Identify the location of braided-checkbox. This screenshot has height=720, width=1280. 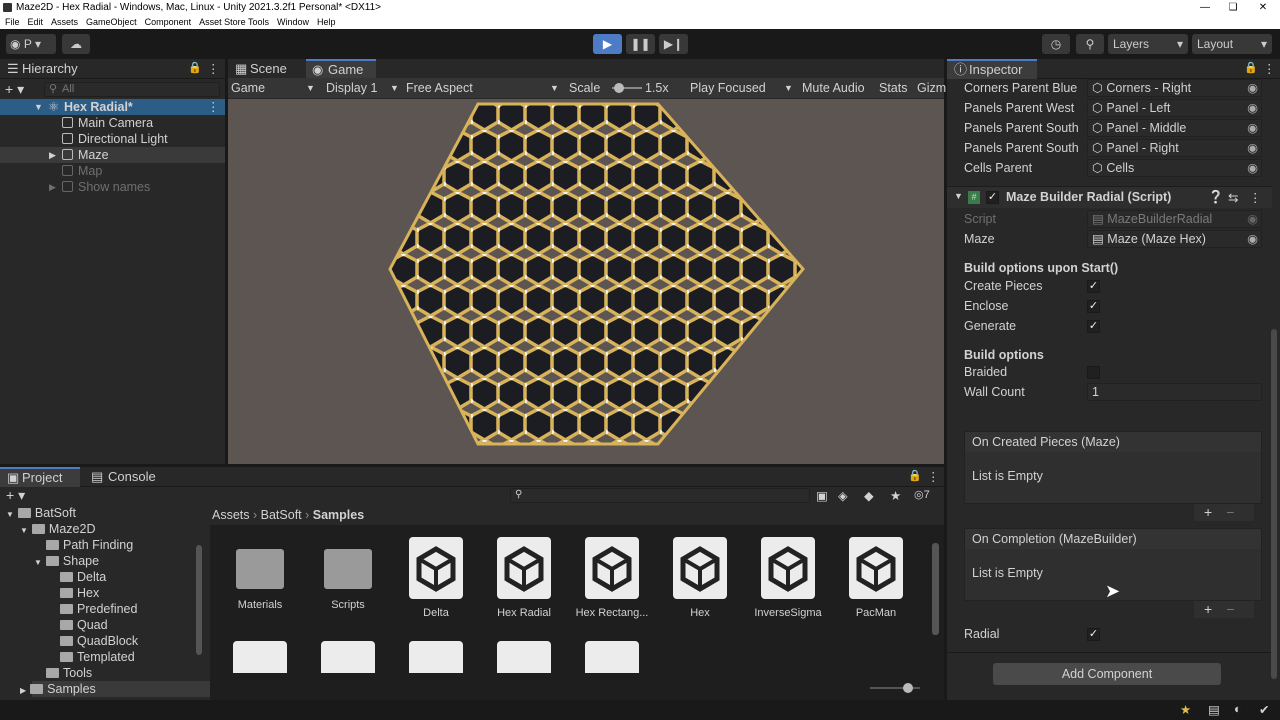
(1093, 372).